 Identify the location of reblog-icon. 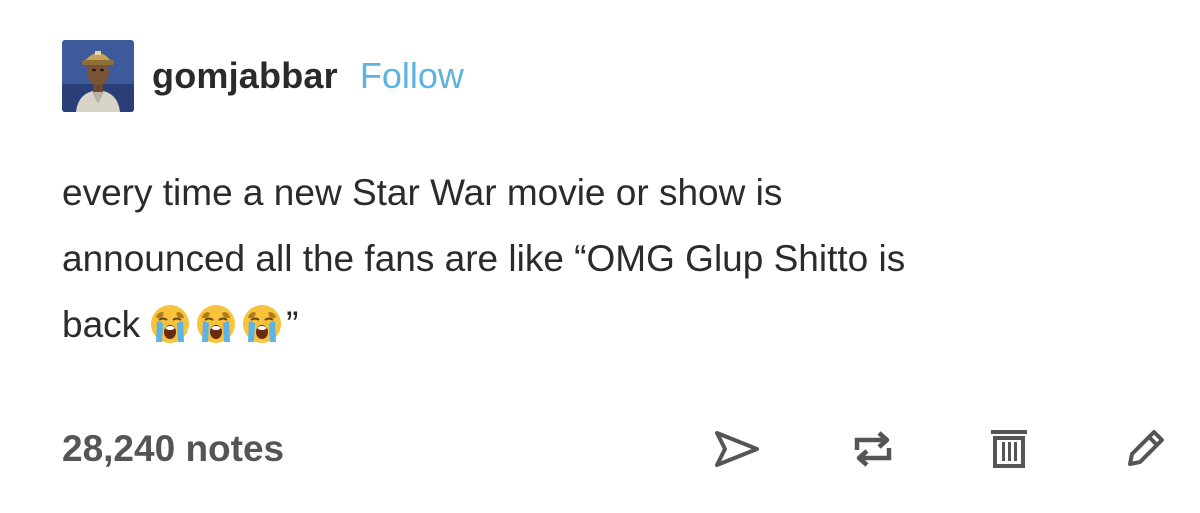
(873, 449).